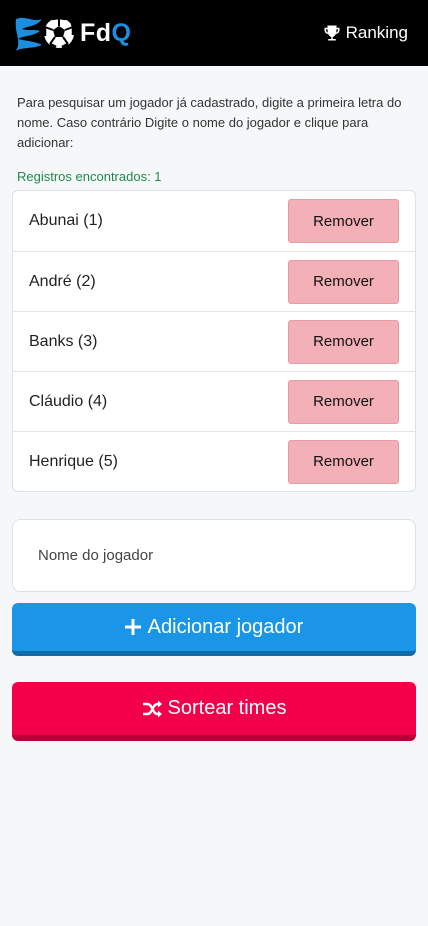 This screenshot has width=428, height=926. Describe the element at coordinates (62, 281) in the screenshot. I see `player-name: André (2)` at that location.